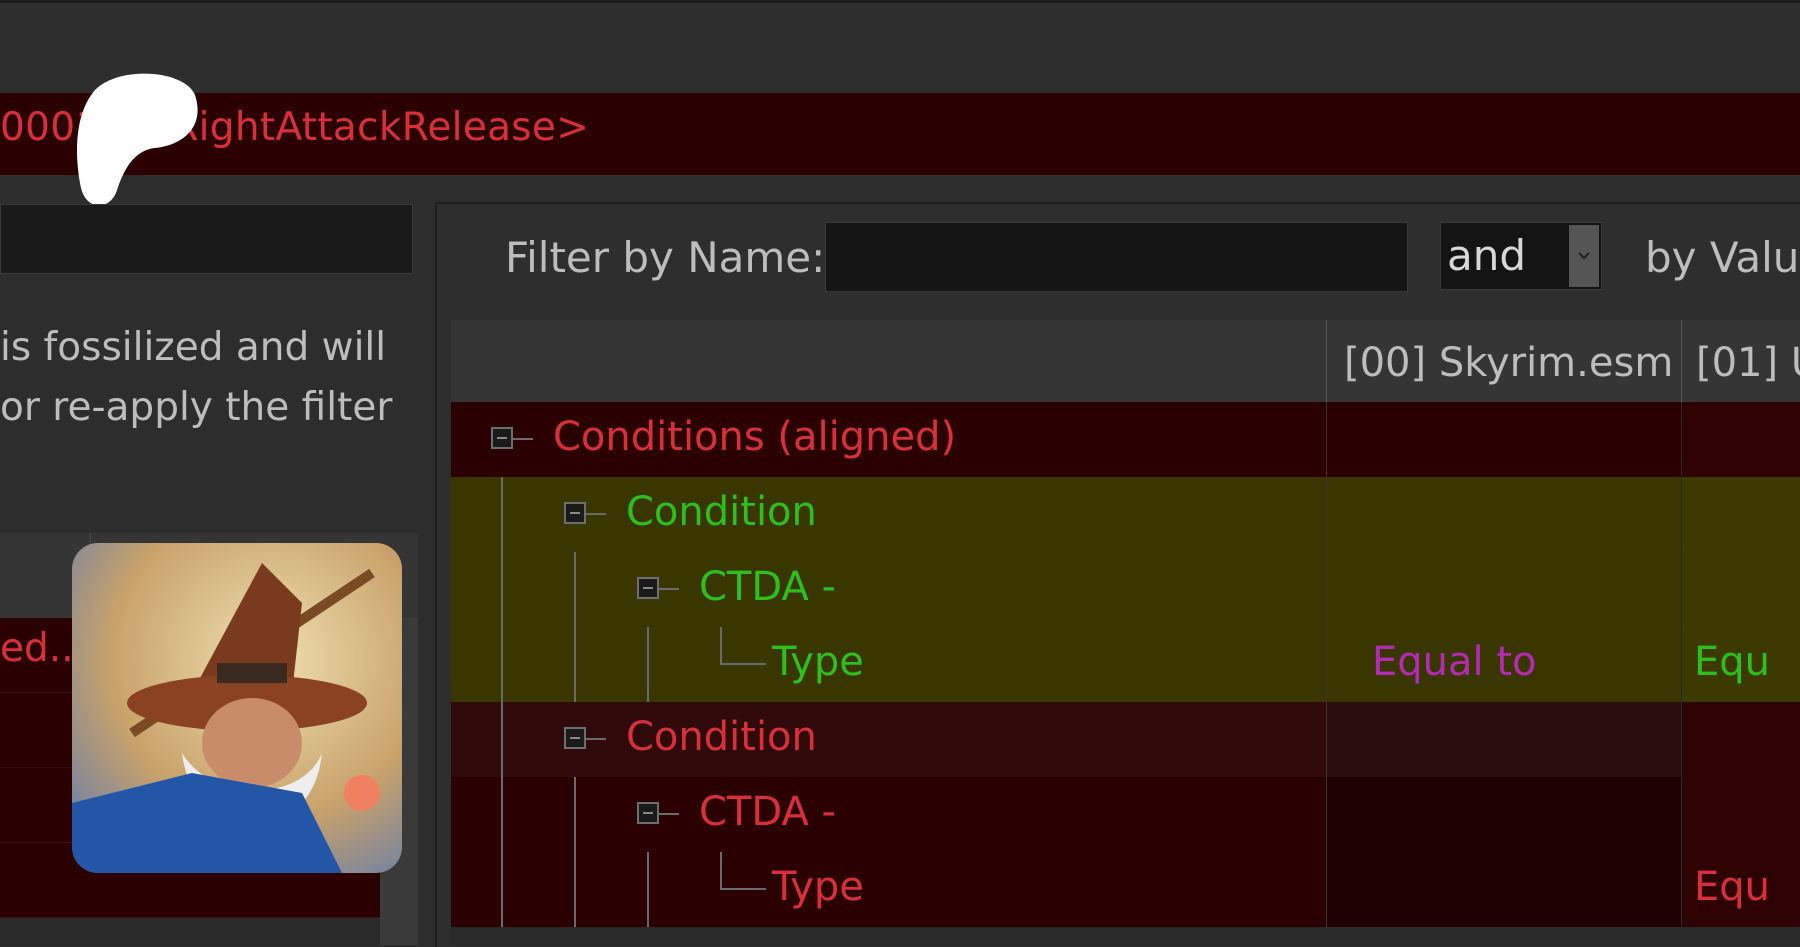  I want to click on column-header-skyrim: [00] Skyrim.esm, so click(1508, 363).